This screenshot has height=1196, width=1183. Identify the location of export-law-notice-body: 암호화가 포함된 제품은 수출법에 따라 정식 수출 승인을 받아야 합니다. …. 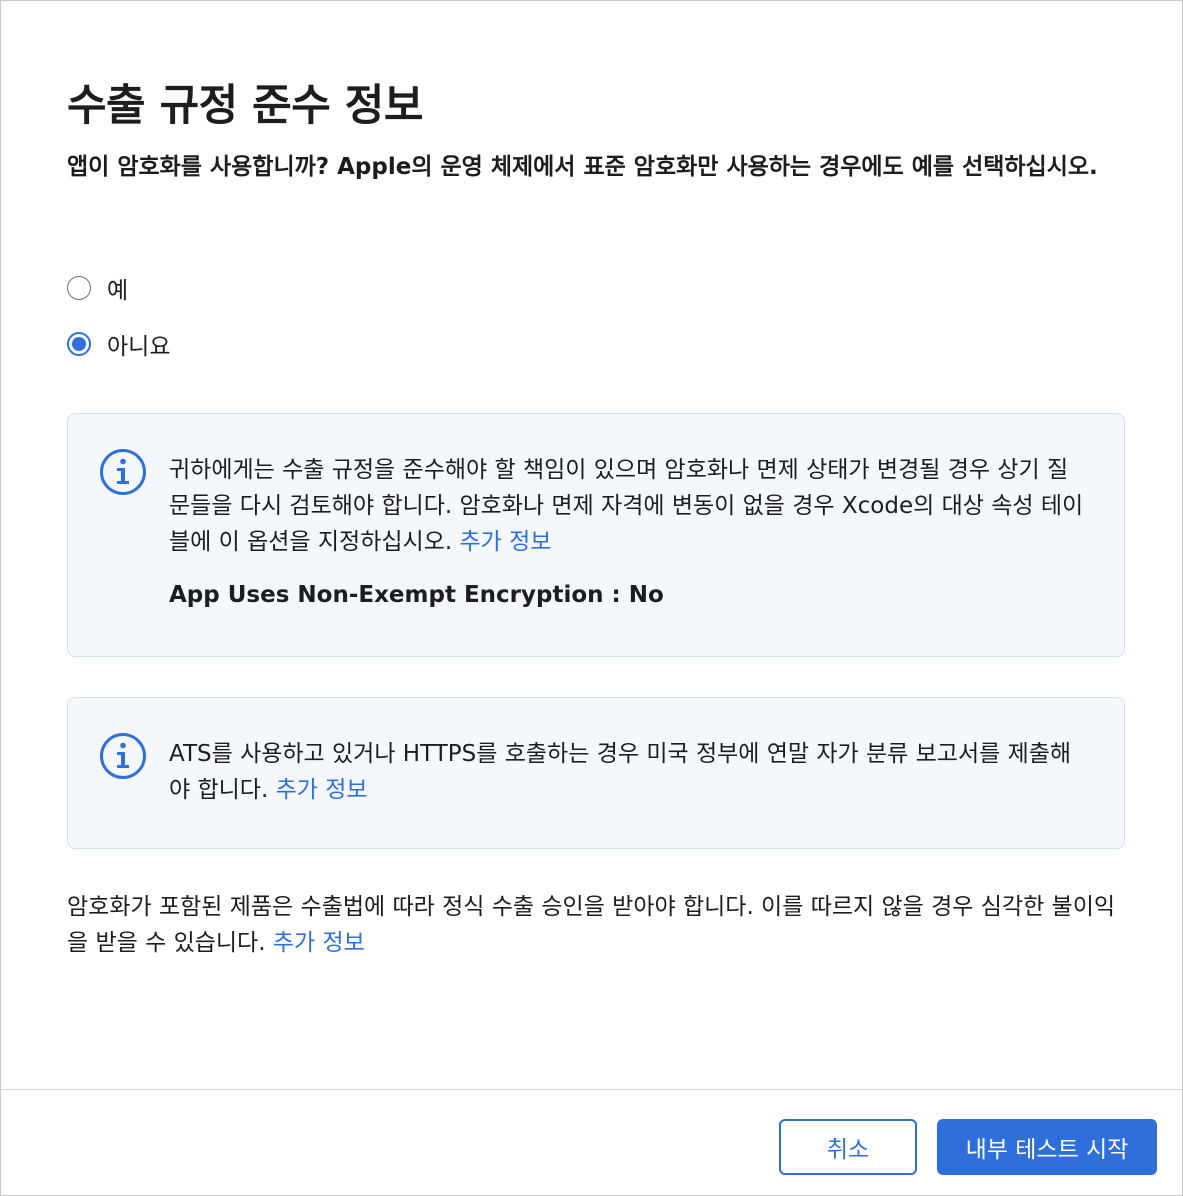
(591, 925).